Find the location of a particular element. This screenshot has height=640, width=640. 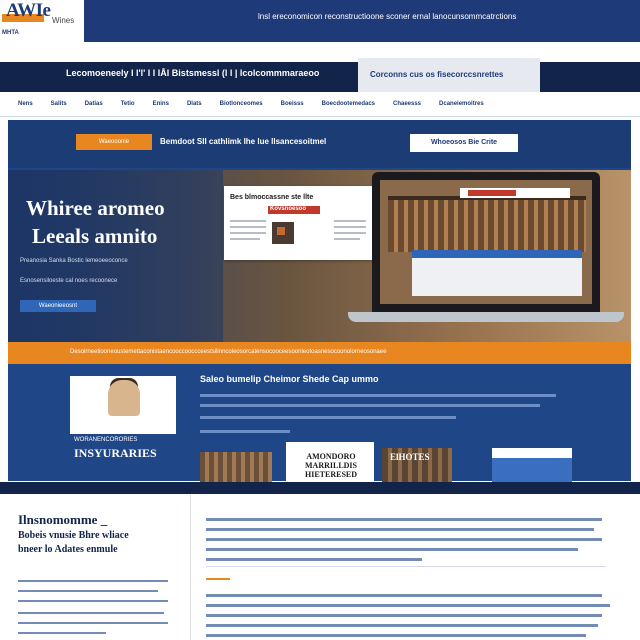

nav-item: Biotlonceomes is located at coordinates (241, 104).